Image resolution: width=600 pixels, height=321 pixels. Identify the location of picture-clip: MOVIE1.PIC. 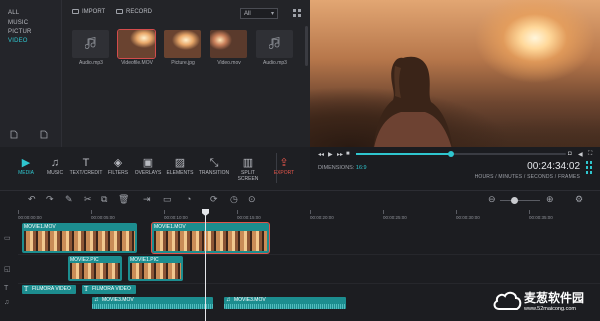
(155, 268).